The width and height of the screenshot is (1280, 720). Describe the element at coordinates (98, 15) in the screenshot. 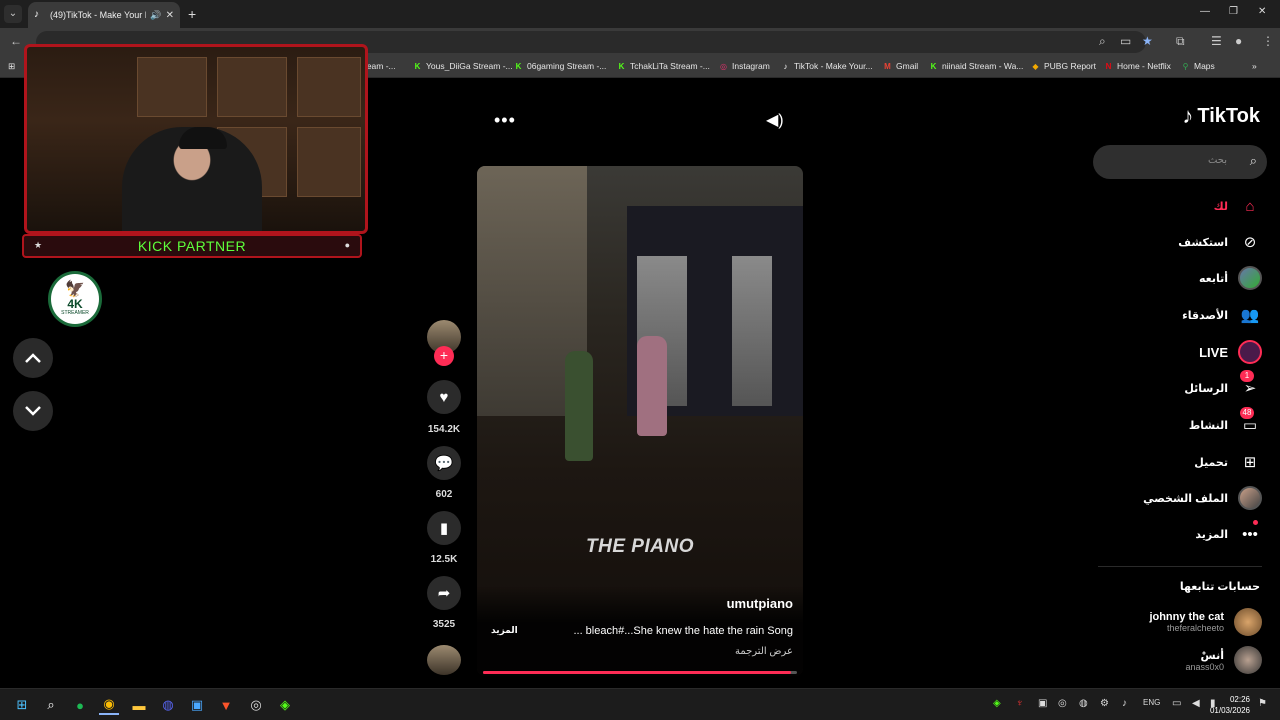

I see `tab-title: (49)TikTok - Make Your Day` at that location.